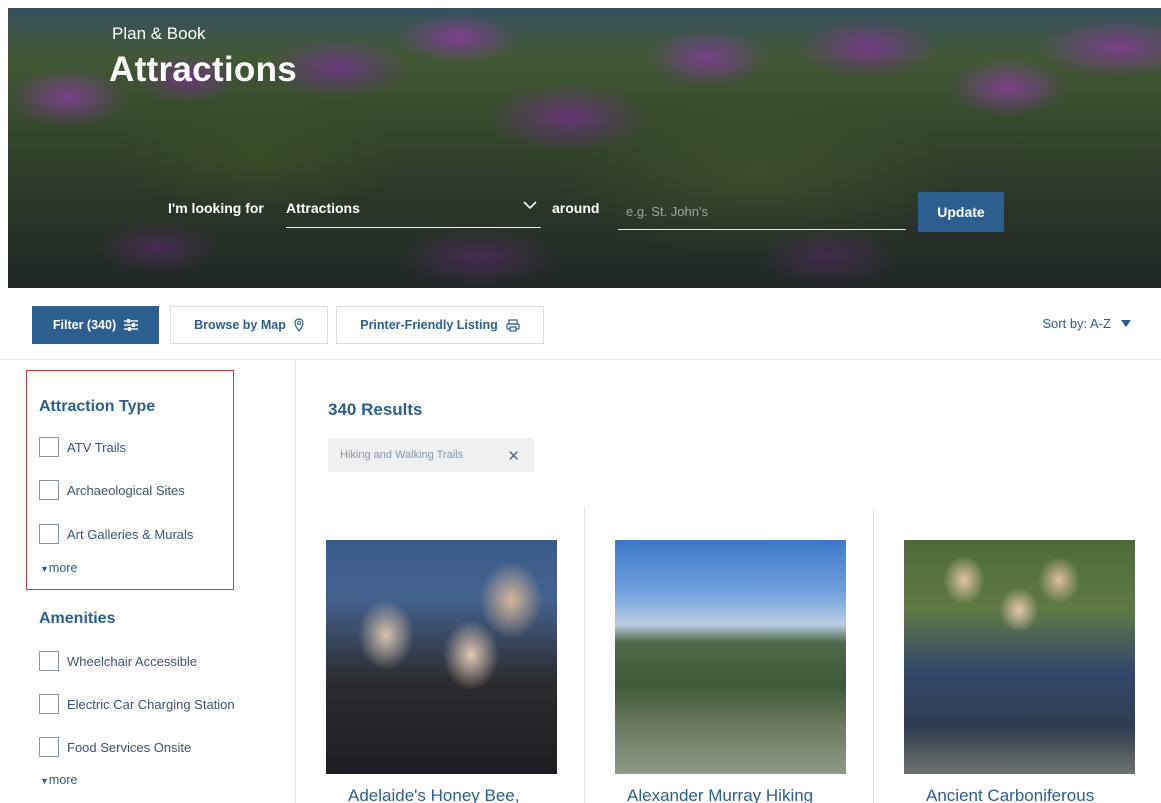 The width and height of the screenshot is (1161, 803). I want to click on hero-eyebrow: Plan & Book, so click(159, 33).